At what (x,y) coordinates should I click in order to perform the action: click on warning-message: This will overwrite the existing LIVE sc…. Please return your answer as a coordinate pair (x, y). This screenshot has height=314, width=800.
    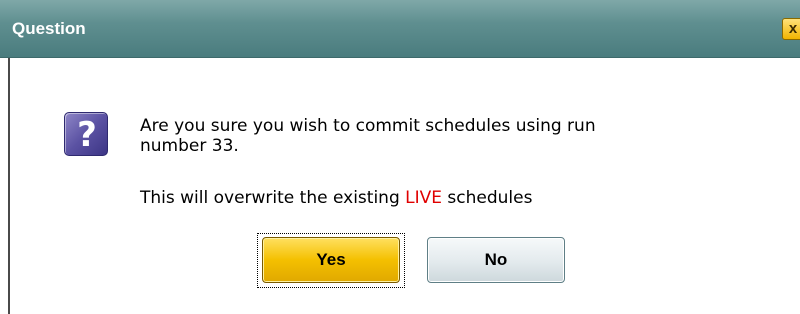
    Looking at the image, I should click on (336, 198).